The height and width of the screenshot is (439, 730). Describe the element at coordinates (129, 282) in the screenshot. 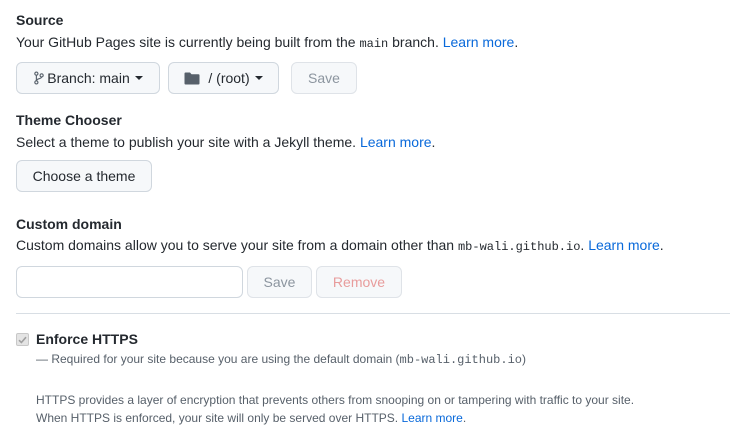

I see `custom-domain-input` at that location.